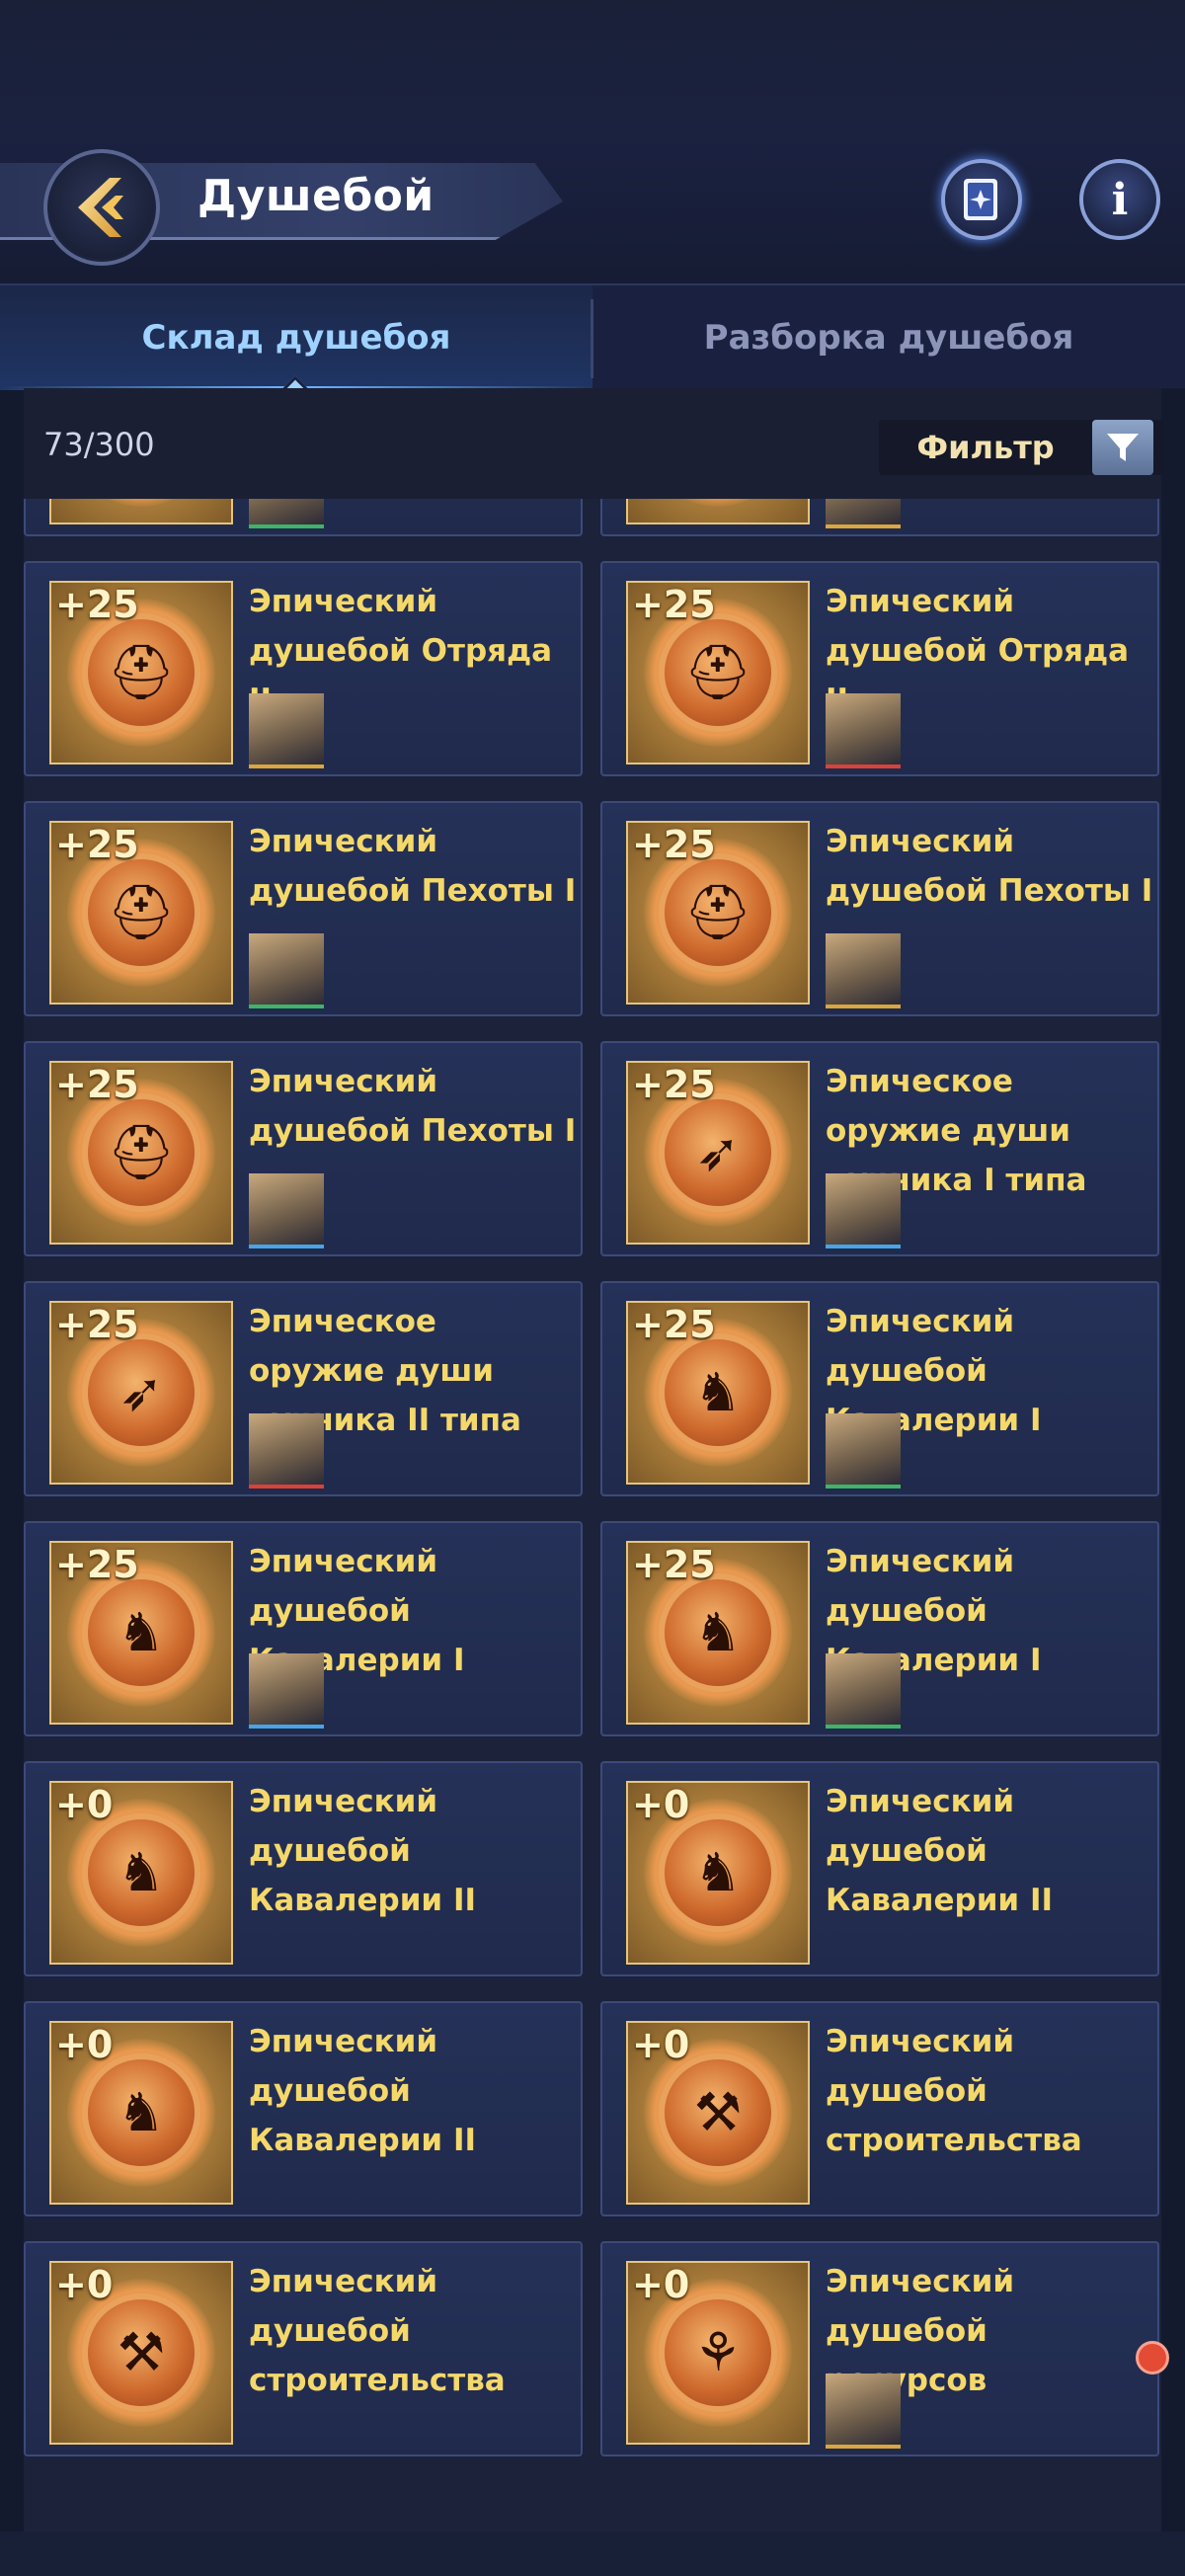 This screenshot has height=2576, width=1185. Describe the element at coordinates (99, 444) in the screenshot. I see `inventory-count: 73/300` at that location.